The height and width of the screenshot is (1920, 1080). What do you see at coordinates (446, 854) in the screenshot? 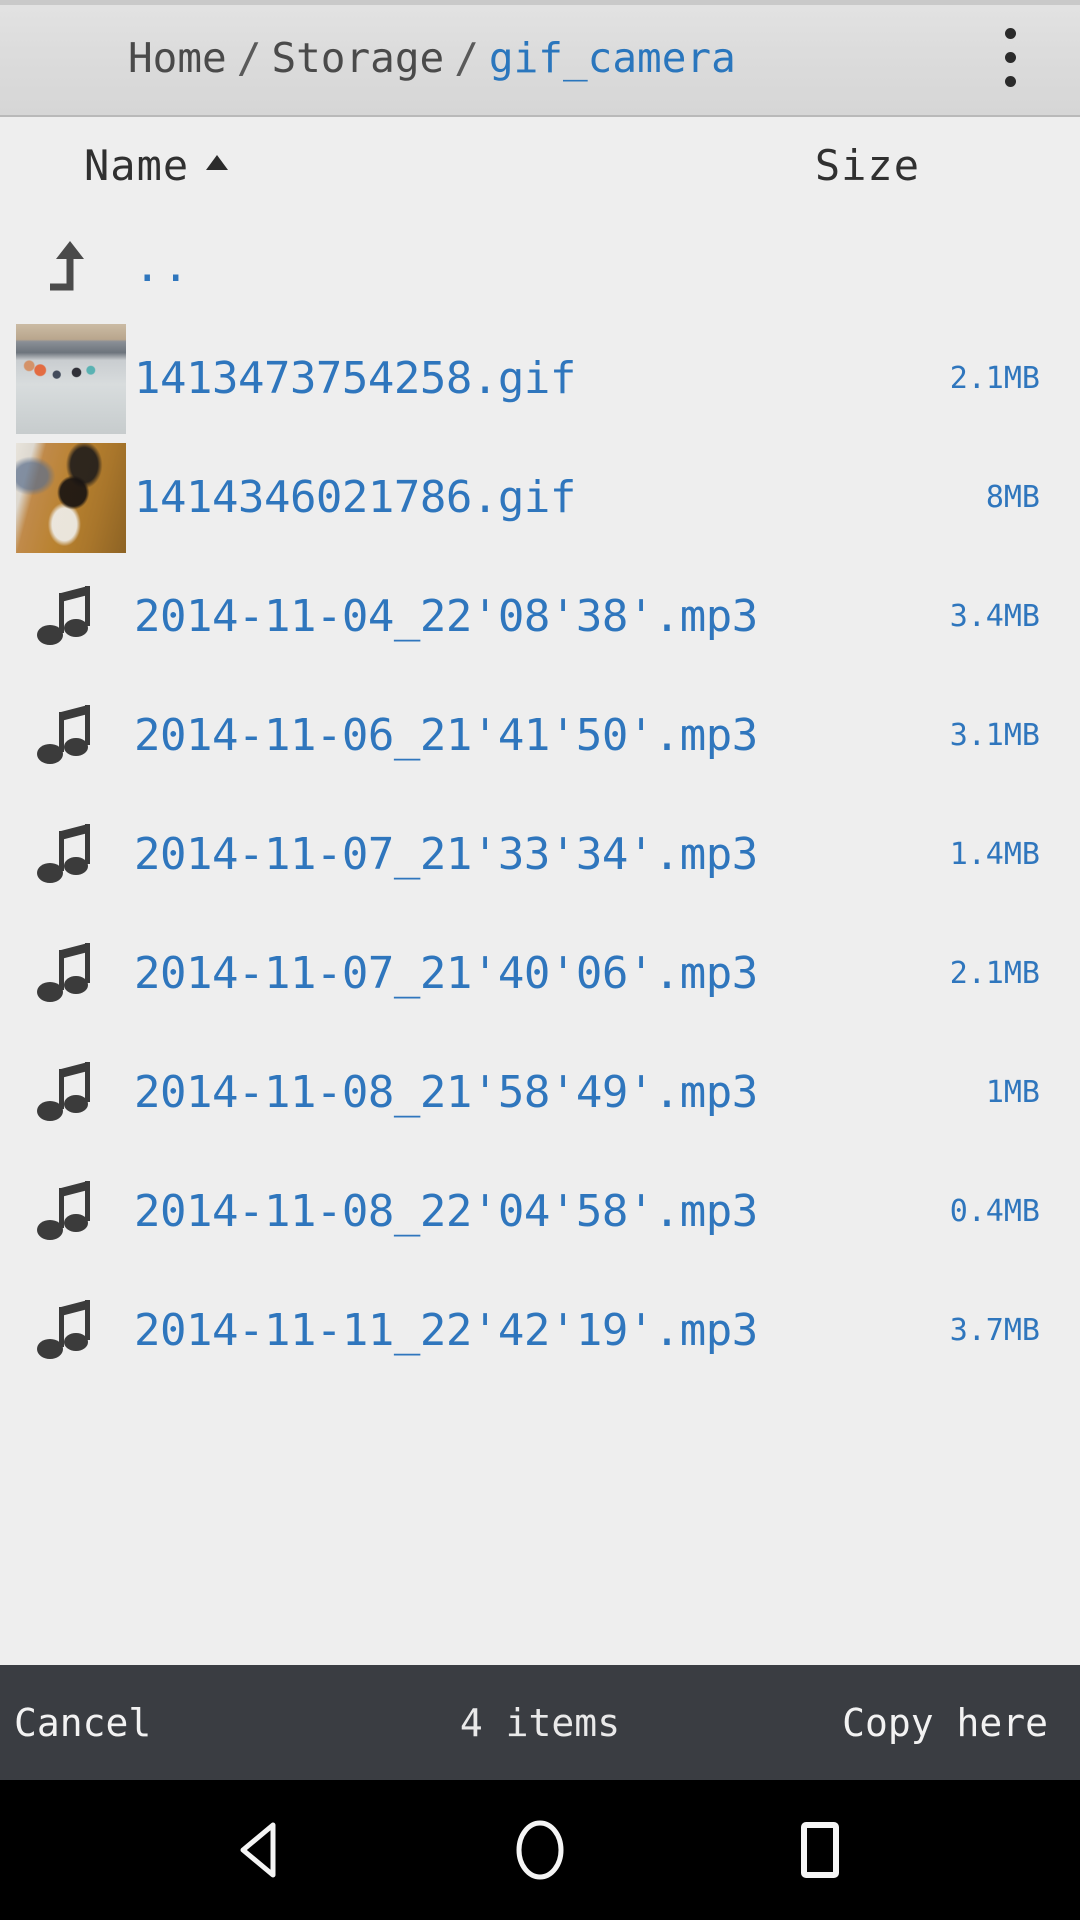
I see `file-name: 2014-11-07_21'33'34'.mp3` at bounding box center [446, 854].